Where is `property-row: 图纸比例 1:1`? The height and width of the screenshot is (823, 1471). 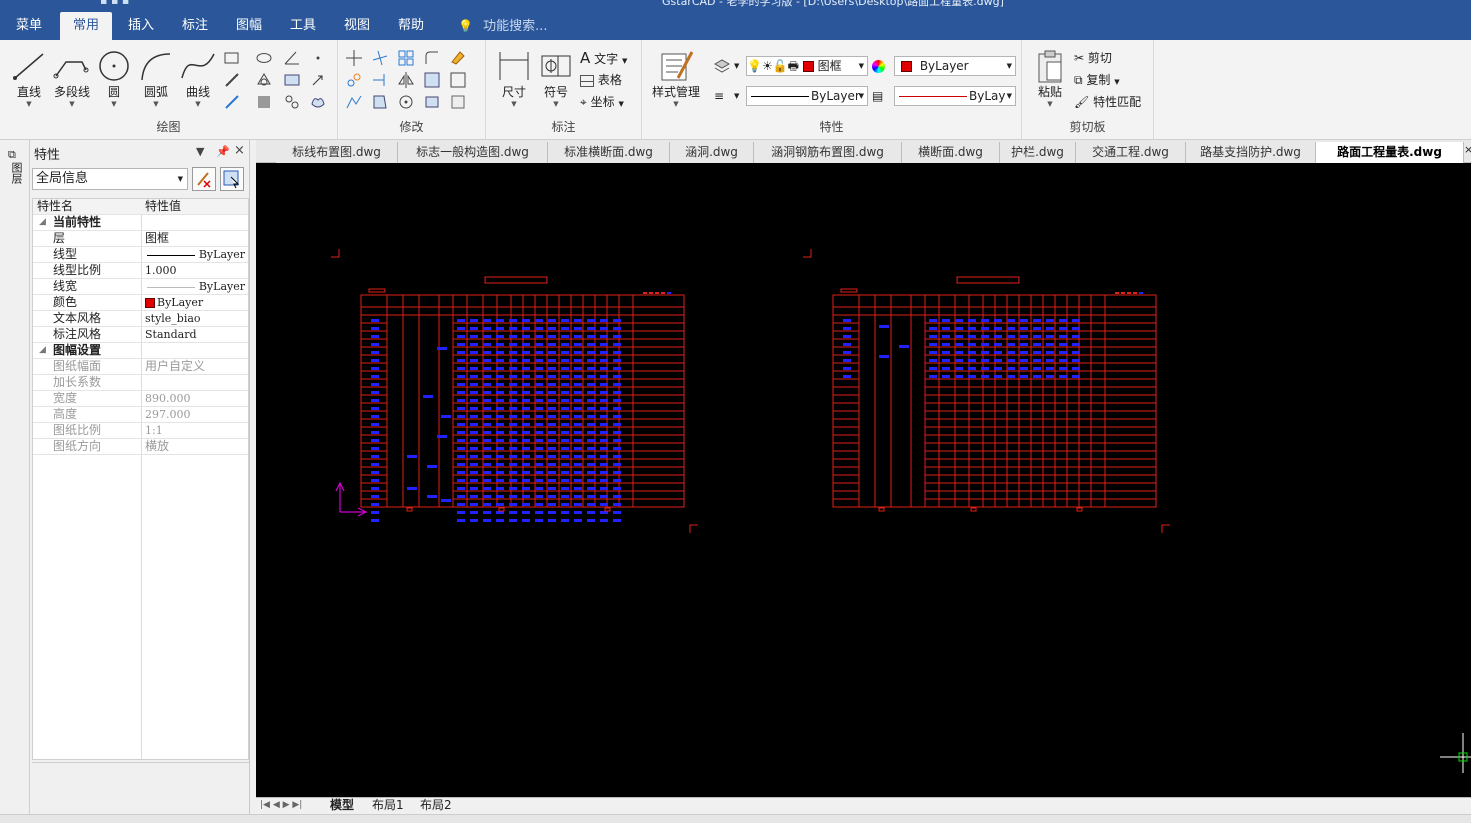 property-row: 图纸比例 1:1 is located at coordinates (140, 431).